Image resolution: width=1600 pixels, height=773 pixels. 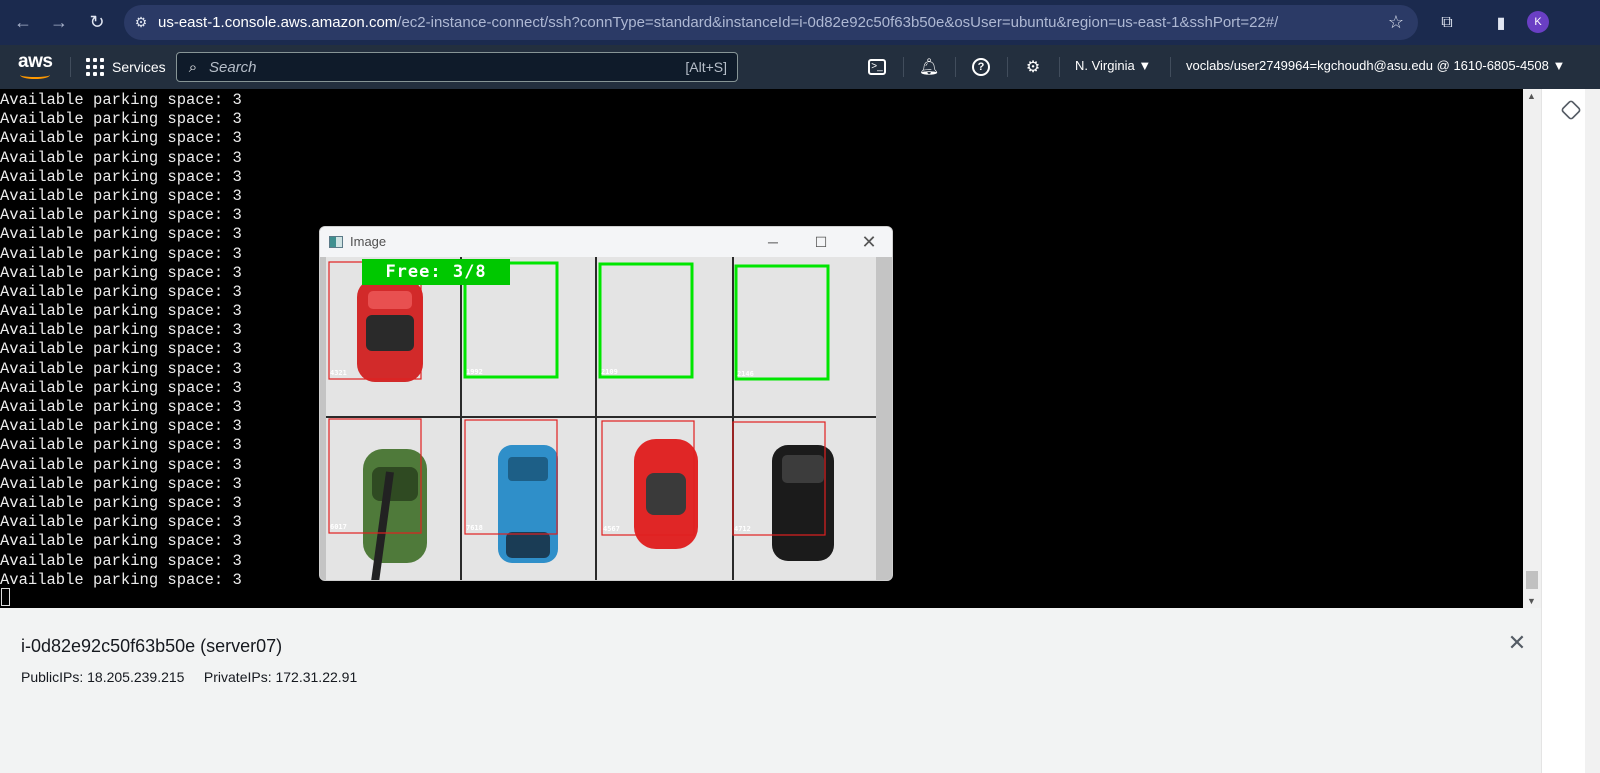 I want to click on side-panel-icon: ▮, so click(x=1501, y=23).